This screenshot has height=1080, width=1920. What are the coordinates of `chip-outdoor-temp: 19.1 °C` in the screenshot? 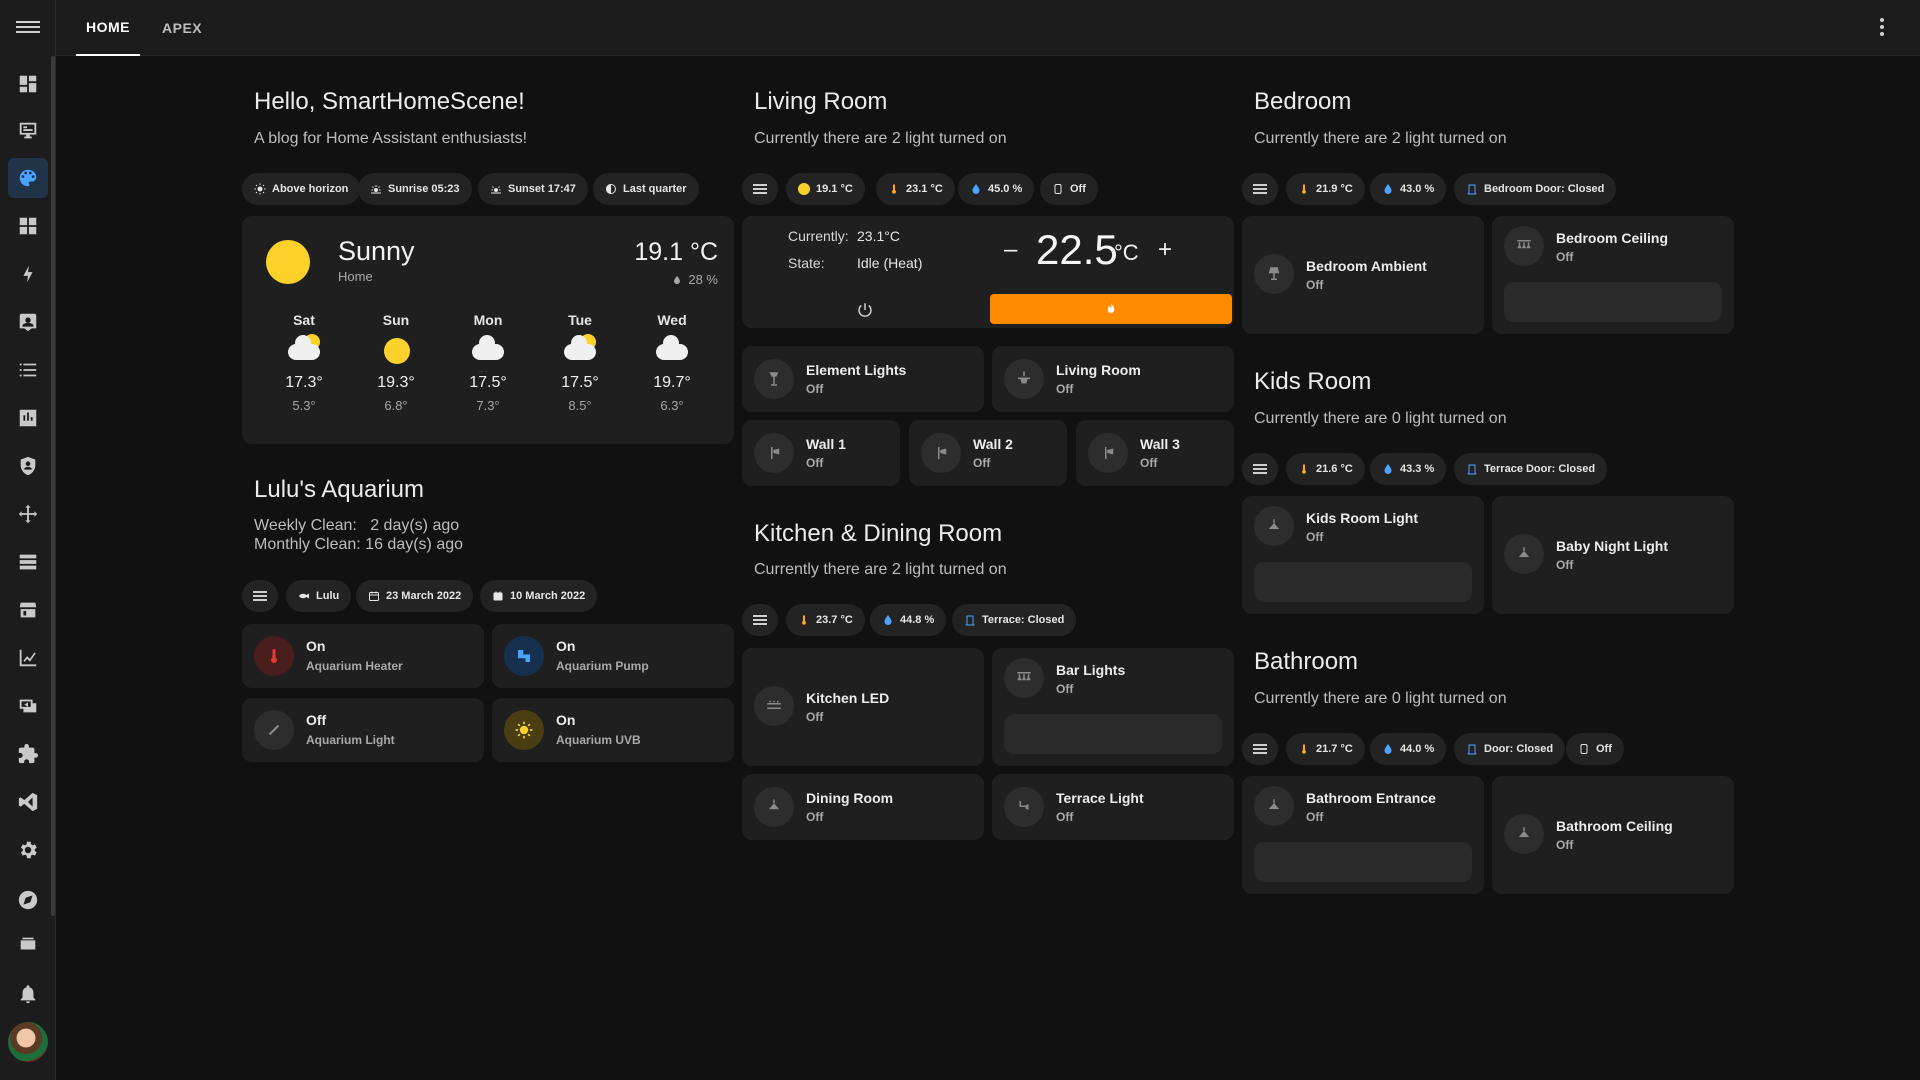 It's located at (825, 189).